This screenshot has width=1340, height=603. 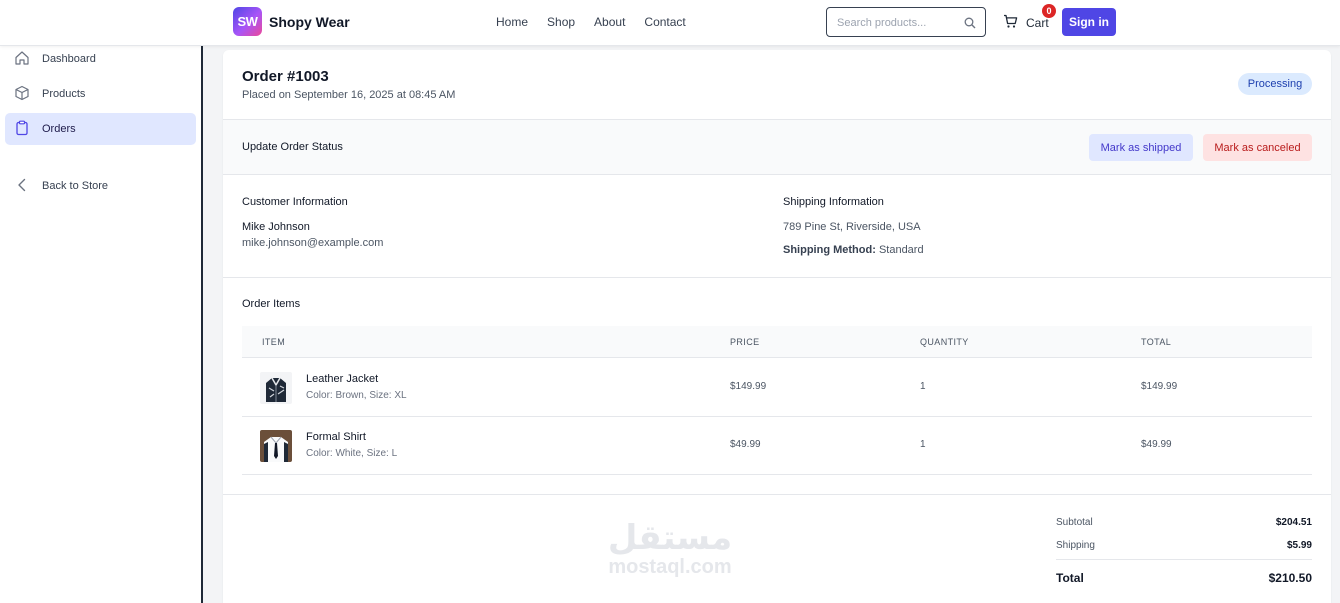 I want to click on watermark-latin: mostaql.com, so click(x=670, y=567).